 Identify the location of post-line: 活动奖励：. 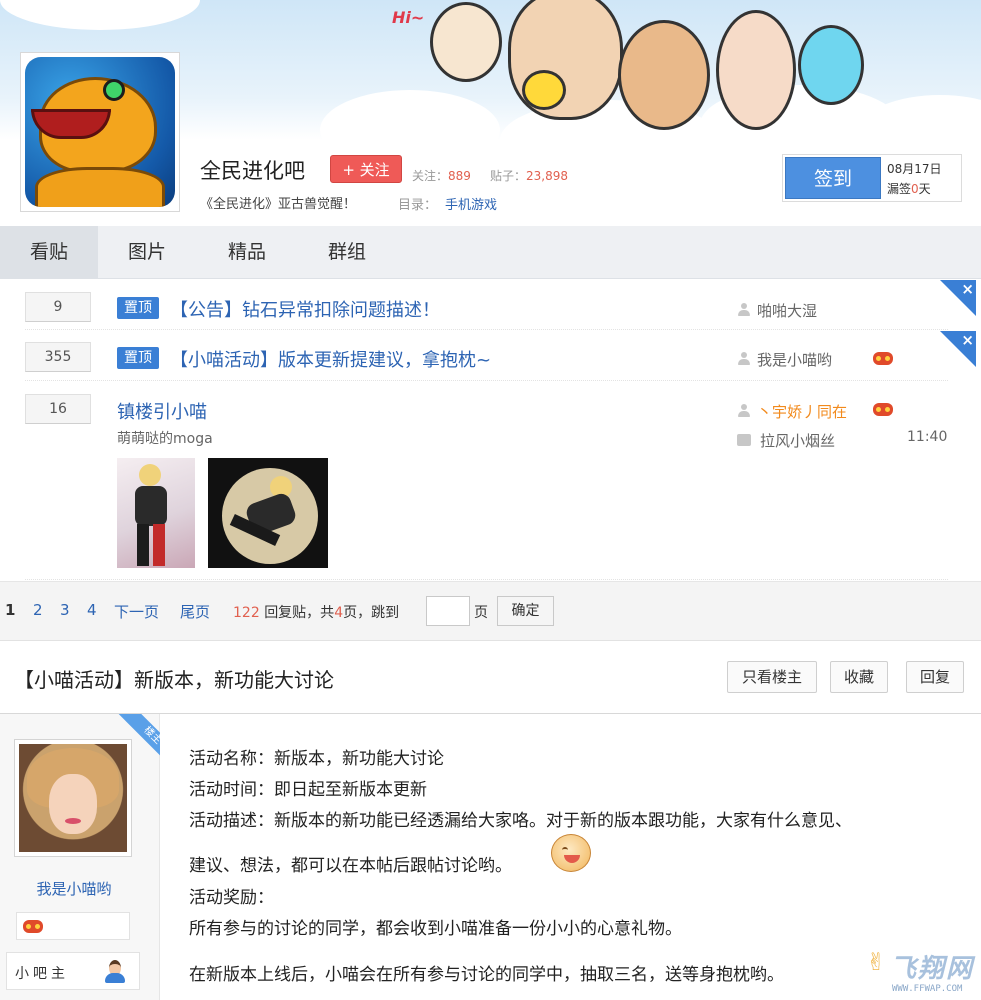
(231, 898).